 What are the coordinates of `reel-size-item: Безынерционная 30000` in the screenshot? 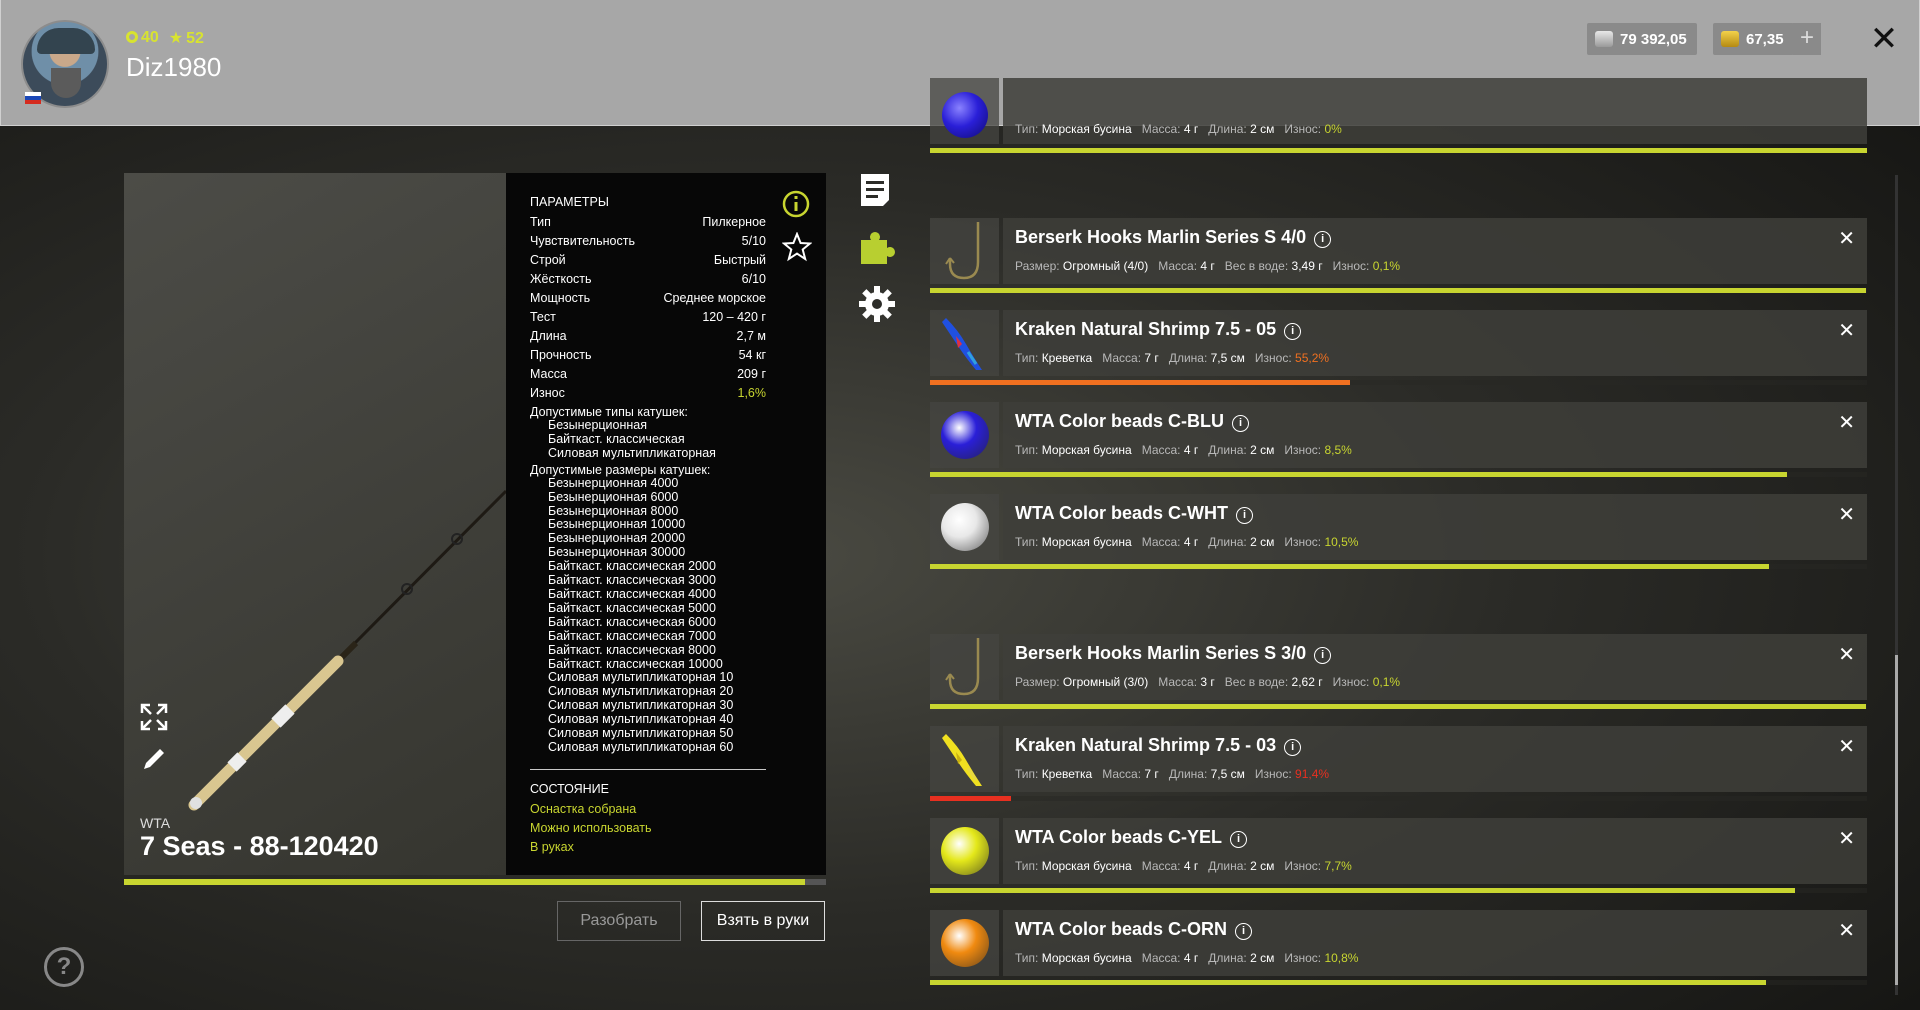 It's located at (617, 552).